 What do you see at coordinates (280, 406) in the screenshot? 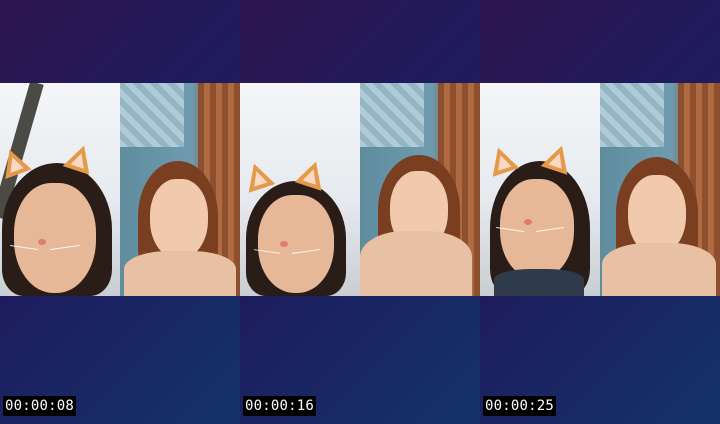
I see `timestamp: 00:00:16` at bounding box center [280, 406].